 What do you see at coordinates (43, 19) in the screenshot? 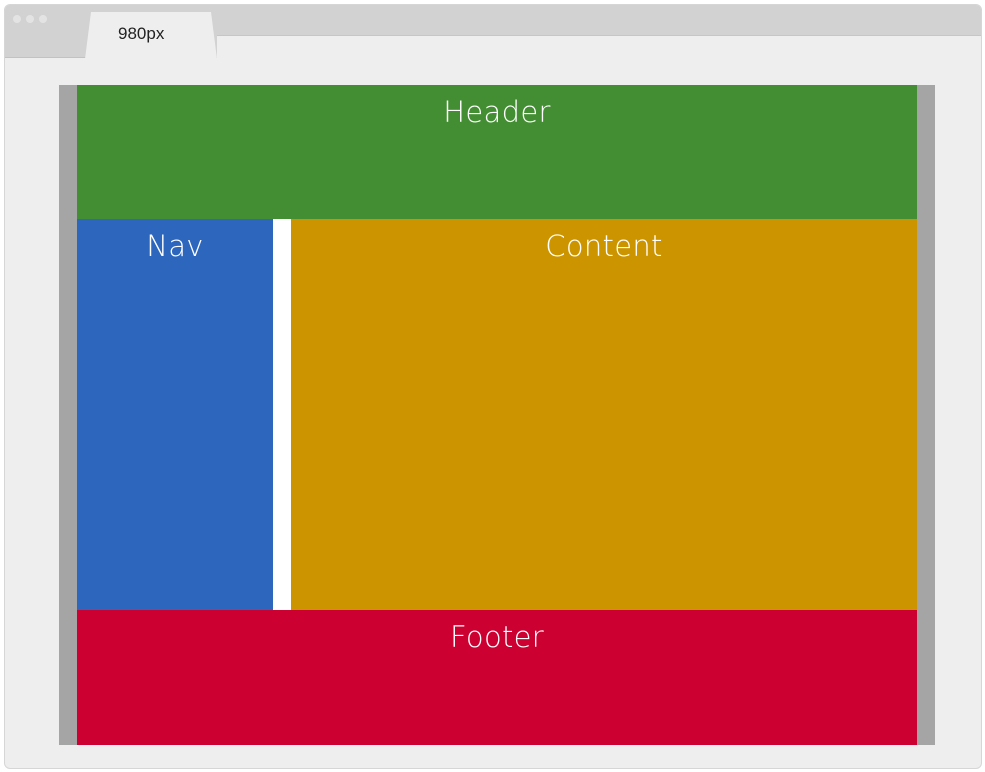
I see `maximize-window-icon` at bounding box center [43, 19].